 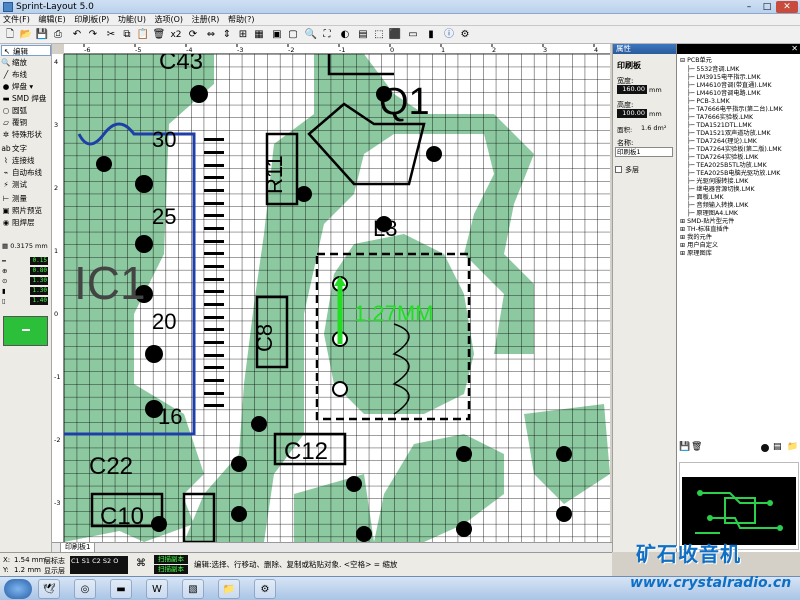 What do you see at coordinates (733, 173) in the screenshot?
I see `library-item: ├─ TEA2025B电脑光驱功放.LMK` at bounding box center [733, 173].